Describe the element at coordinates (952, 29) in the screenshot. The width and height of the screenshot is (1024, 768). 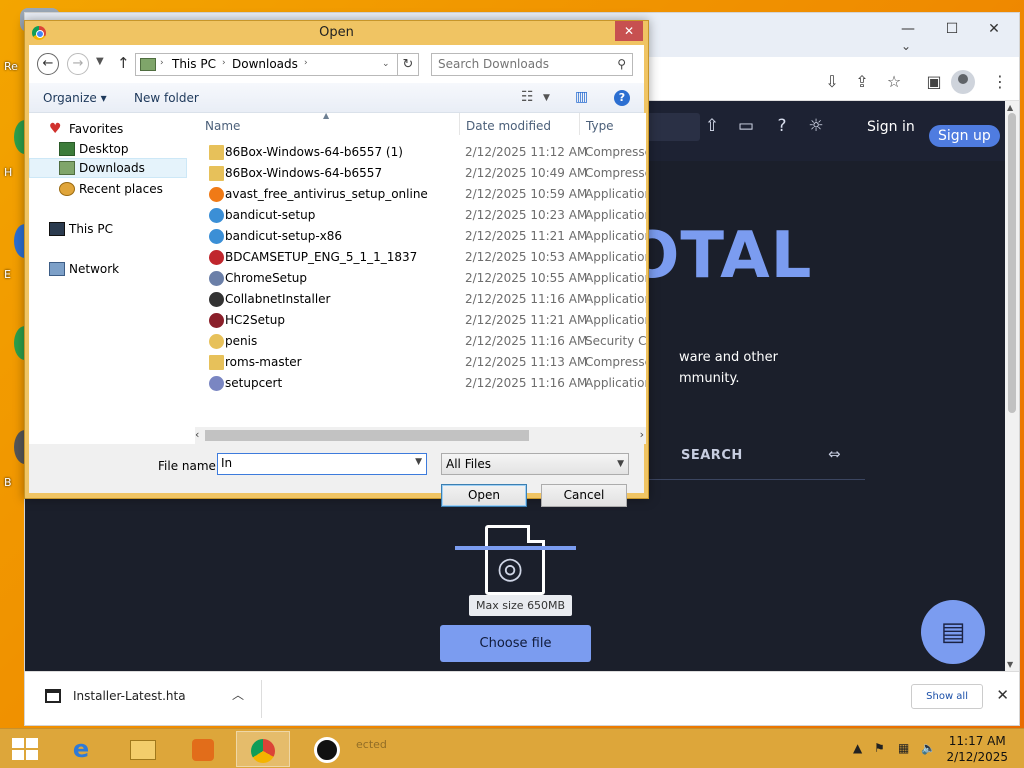
I see `maximize-button: ☐` at that location.